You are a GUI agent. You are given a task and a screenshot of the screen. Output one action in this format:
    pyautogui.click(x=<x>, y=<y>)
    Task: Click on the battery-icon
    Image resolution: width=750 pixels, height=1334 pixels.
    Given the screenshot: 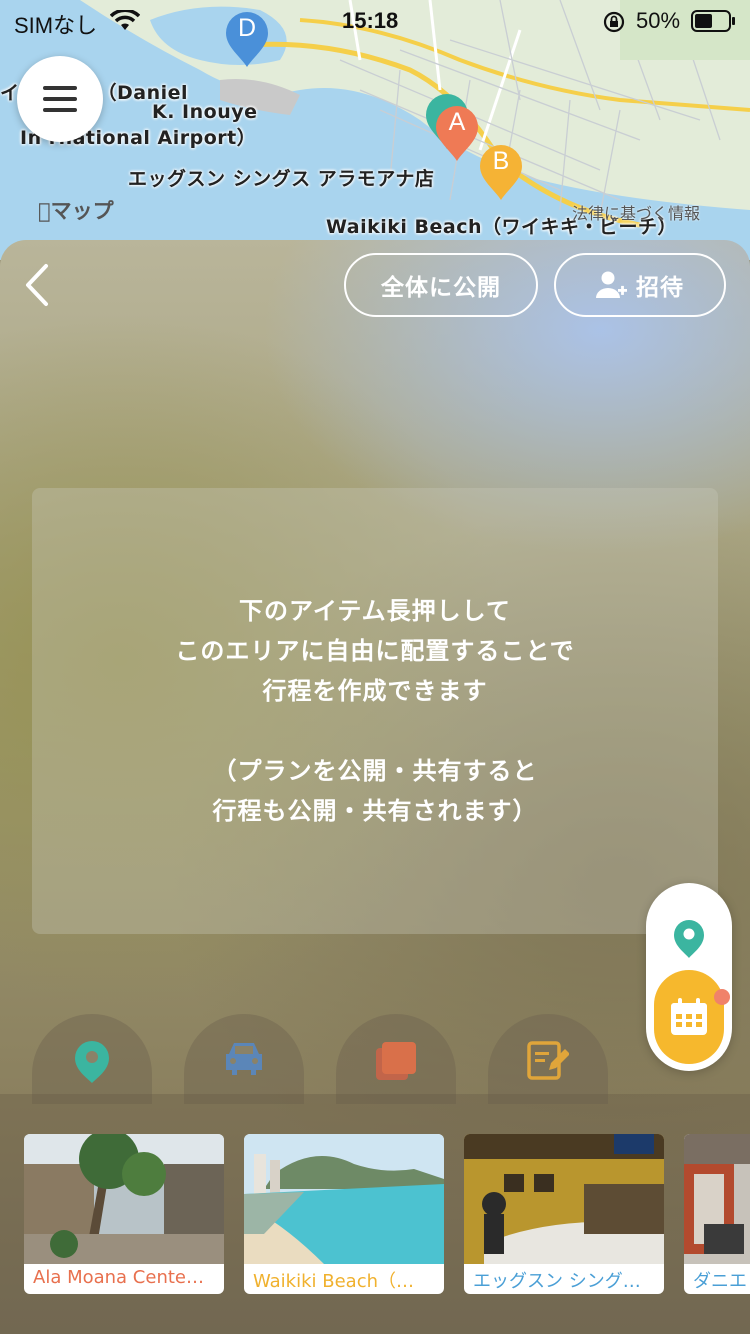 What is the action you would take?
    pyautogui.click(x=713, y=21)
    